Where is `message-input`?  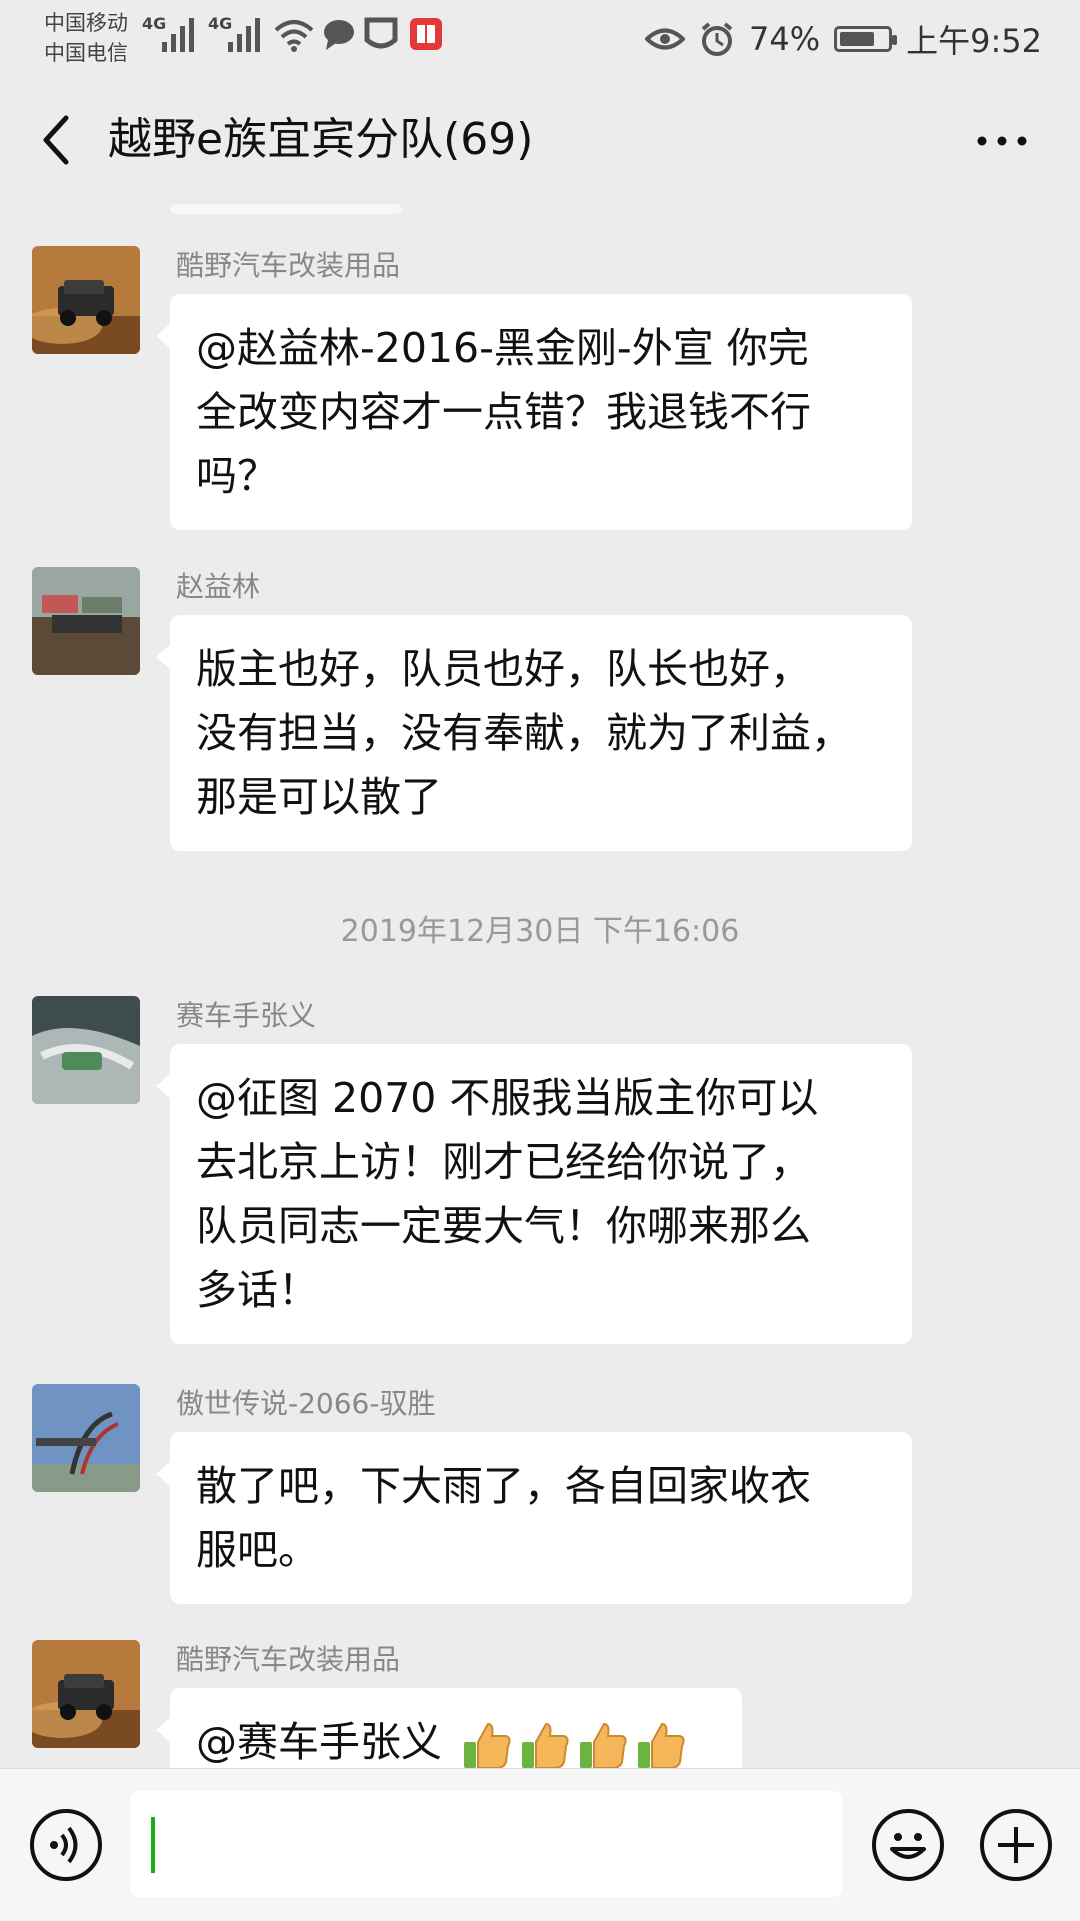
message-input is located at coordinates (486, 1844).